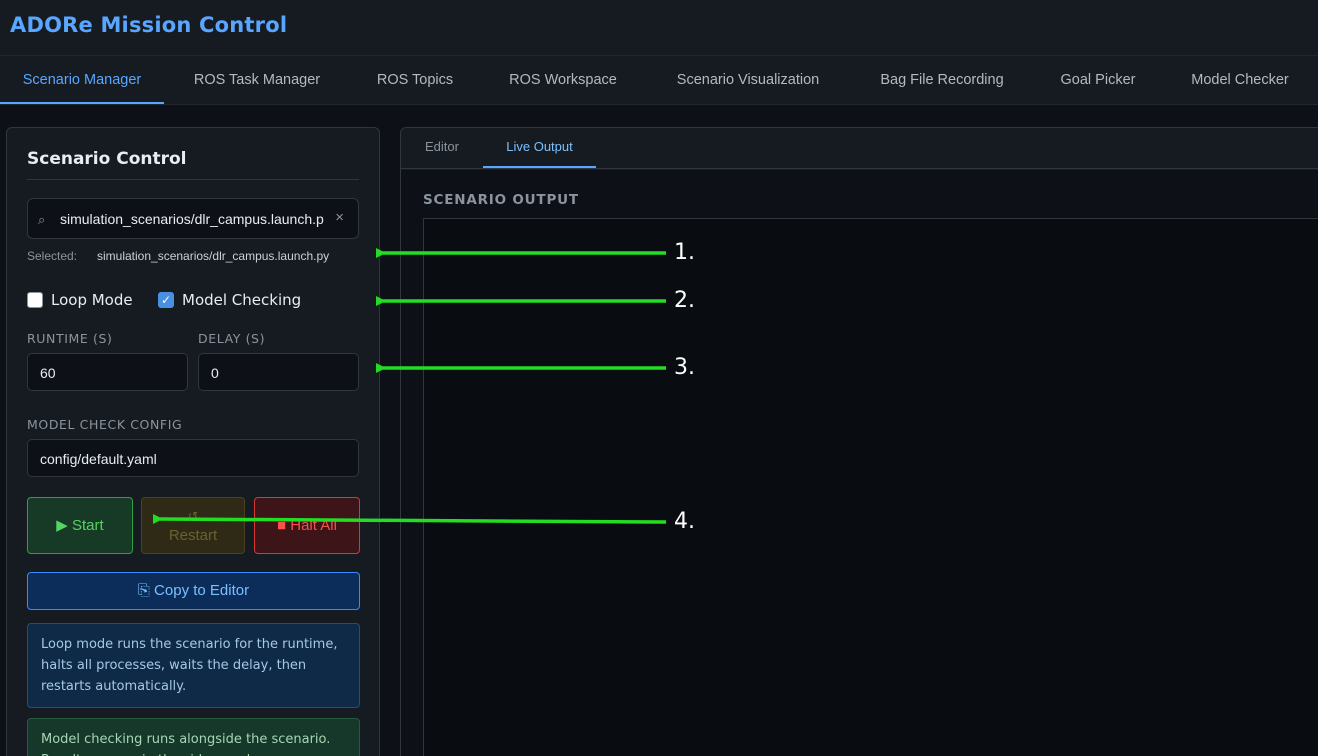  I want to click on annotation-label-1: 1., so click(684, 252).